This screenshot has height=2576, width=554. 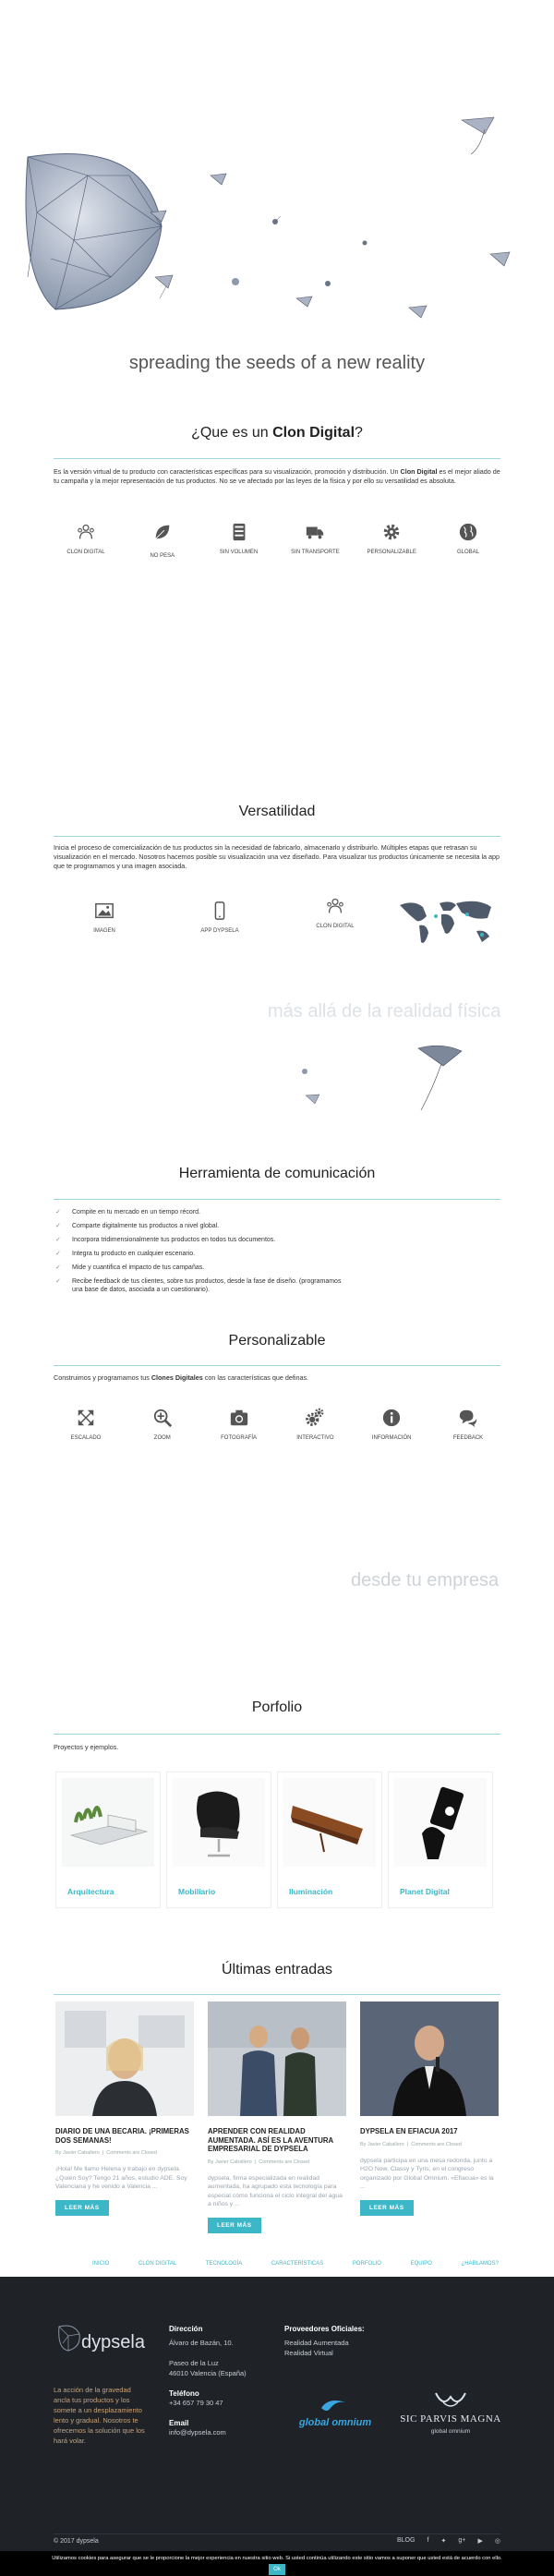 I want to click on post-image, so click(x=125, y=2059).